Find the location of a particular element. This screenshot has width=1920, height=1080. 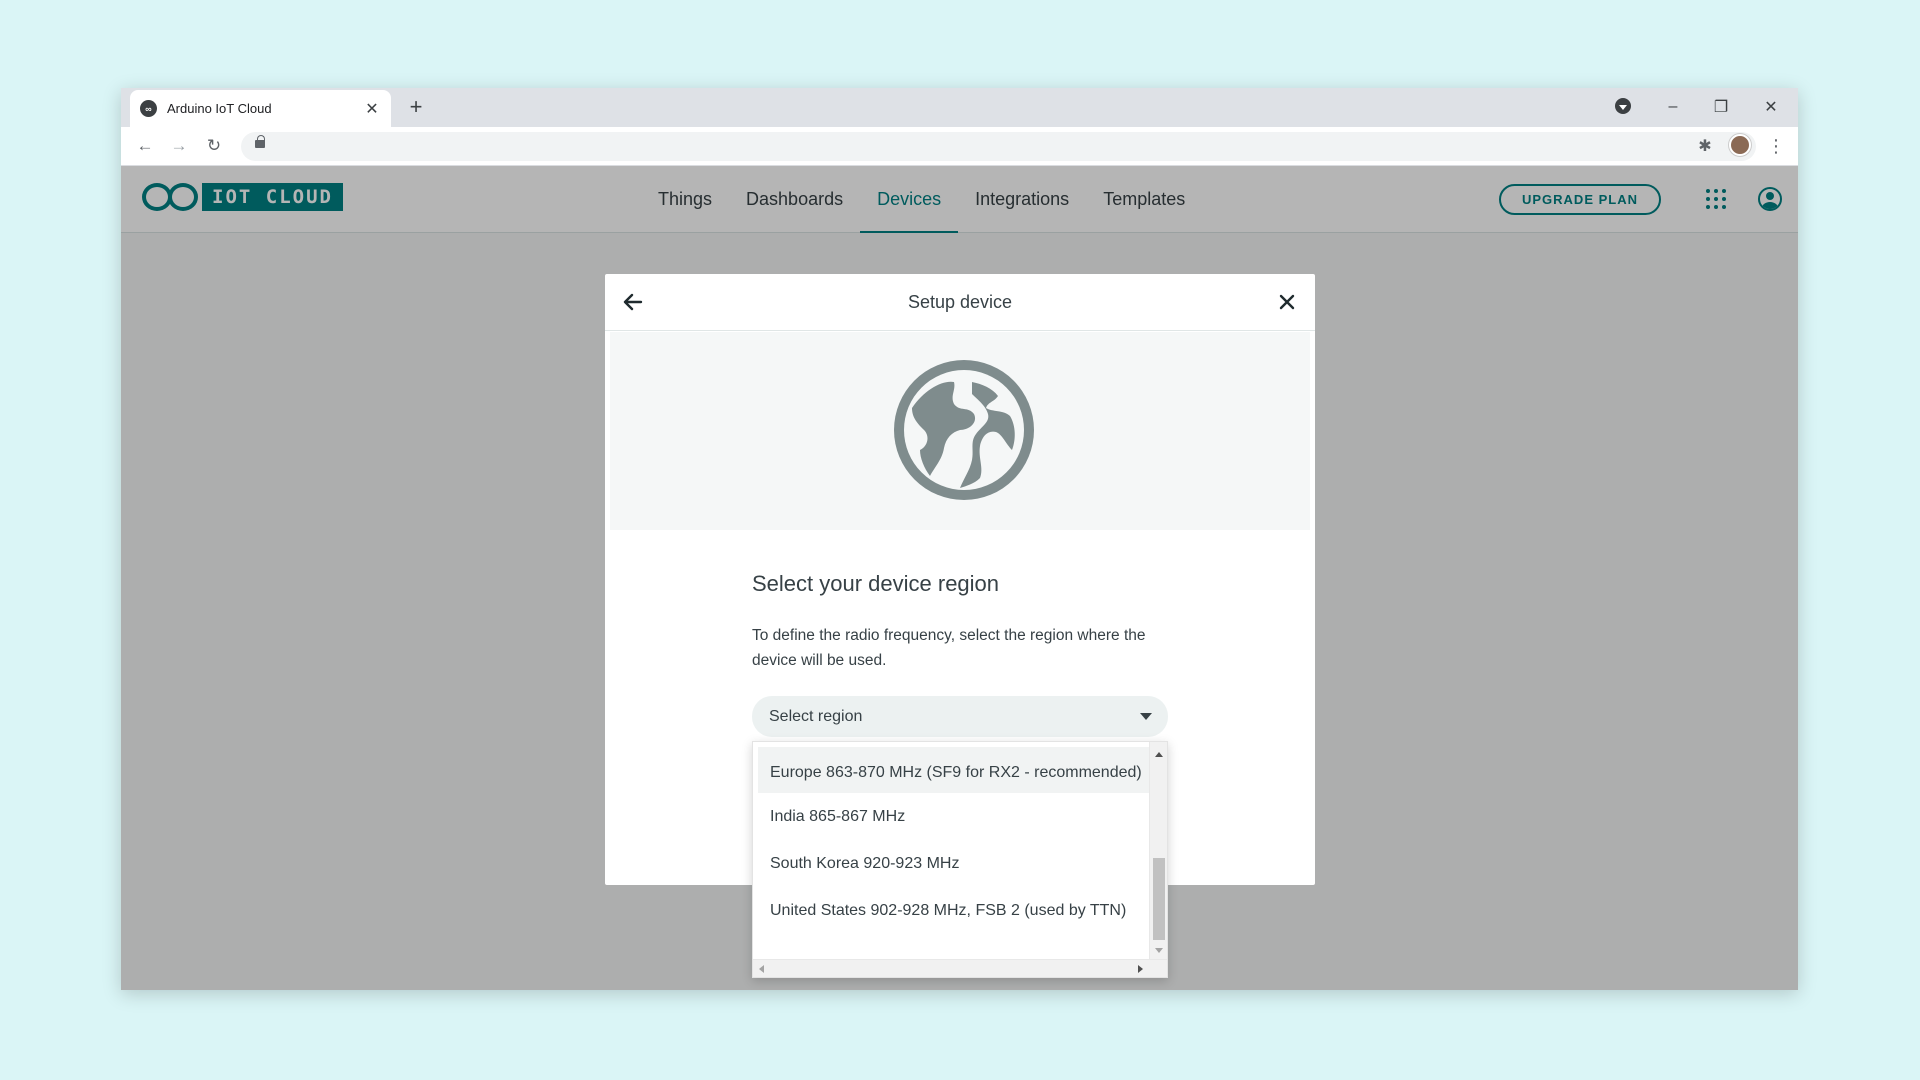

address-bar: ☆ is located at coordinates (998, 146).